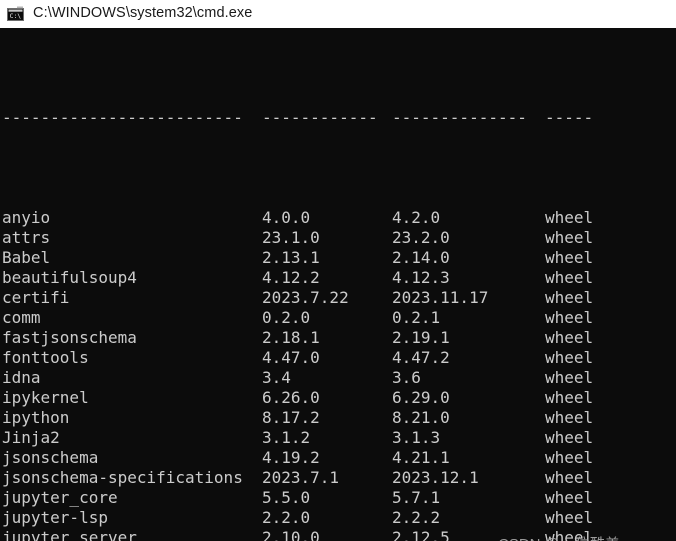 The image size is (676, 541). Describe the element at coordinates (291, 257) in the screenshot. I see `cell-version: 2.13.1` at that location.